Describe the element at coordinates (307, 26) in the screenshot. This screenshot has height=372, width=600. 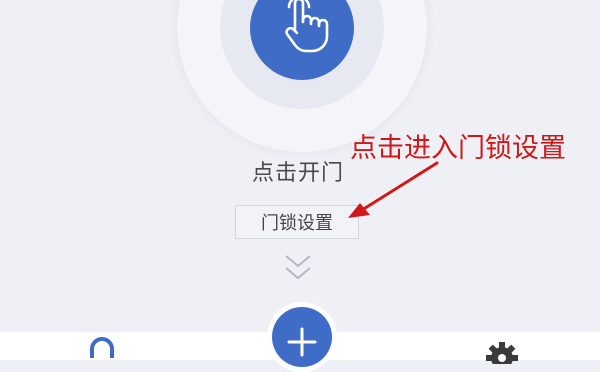
I see `hand-tap-icon` at that location.